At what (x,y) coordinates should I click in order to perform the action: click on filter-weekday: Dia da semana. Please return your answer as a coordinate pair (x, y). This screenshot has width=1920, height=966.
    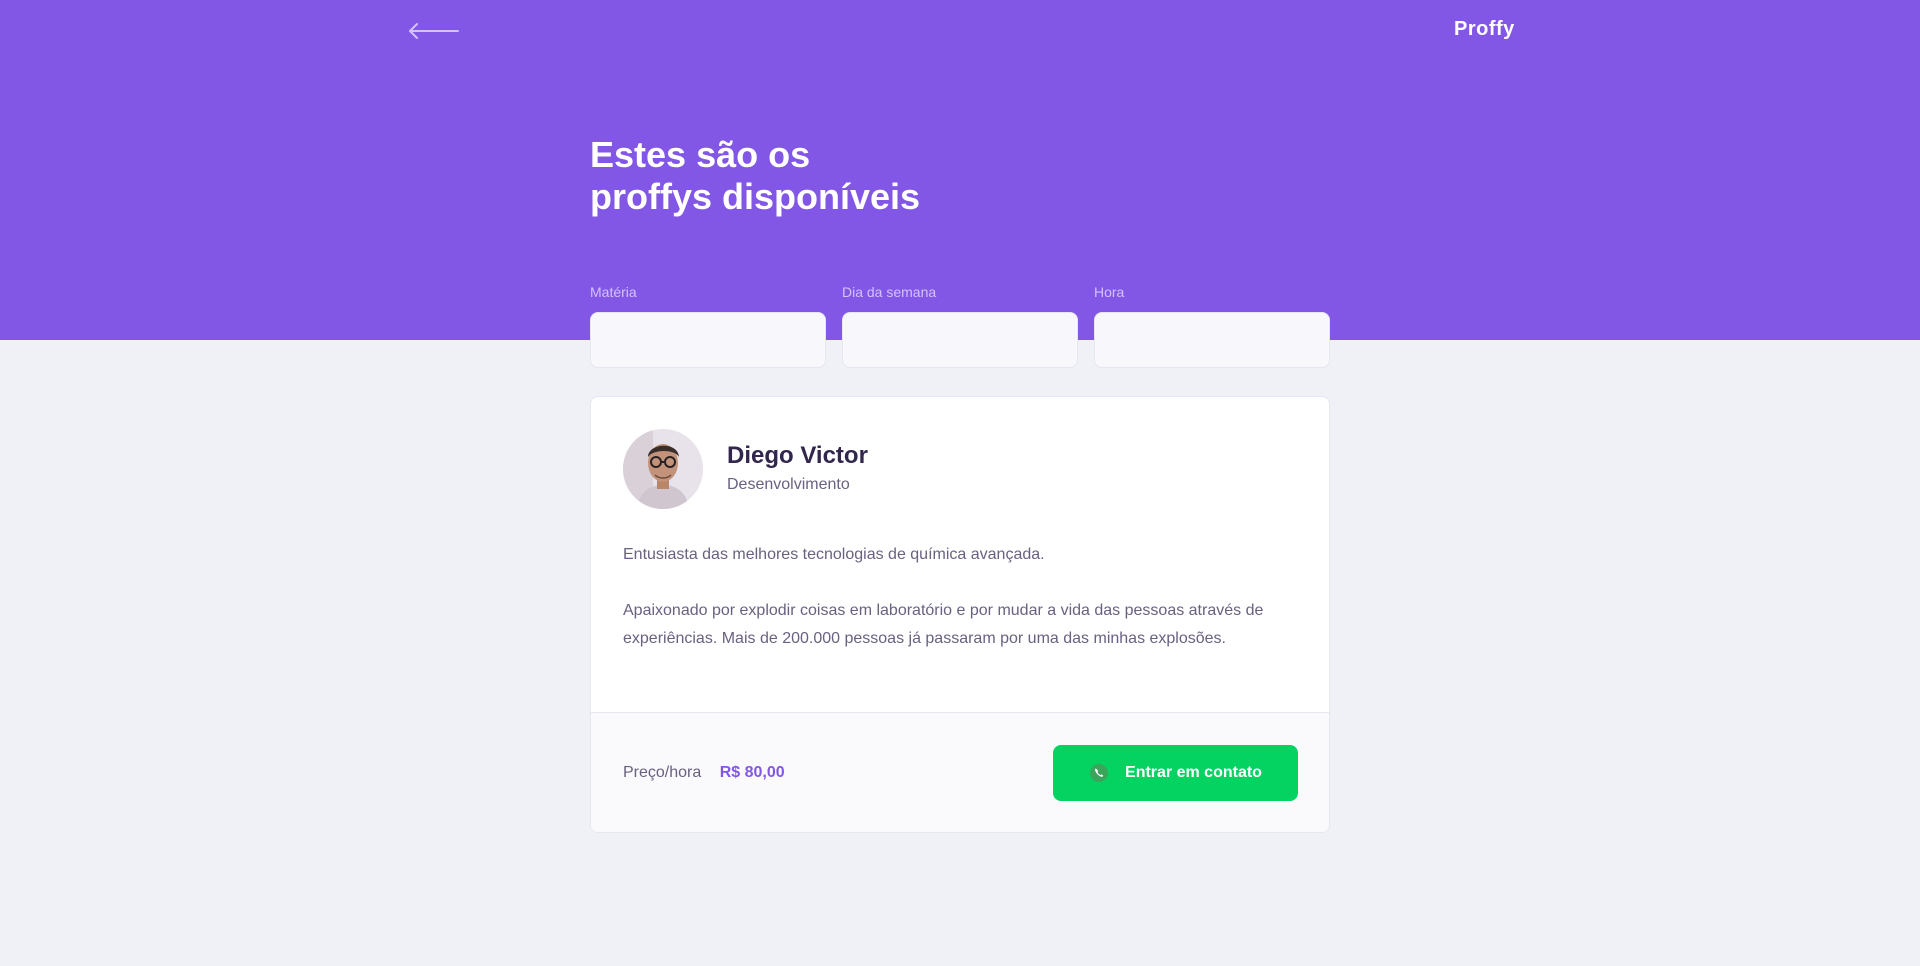
    Looking at the image, I should click on (960, 325).